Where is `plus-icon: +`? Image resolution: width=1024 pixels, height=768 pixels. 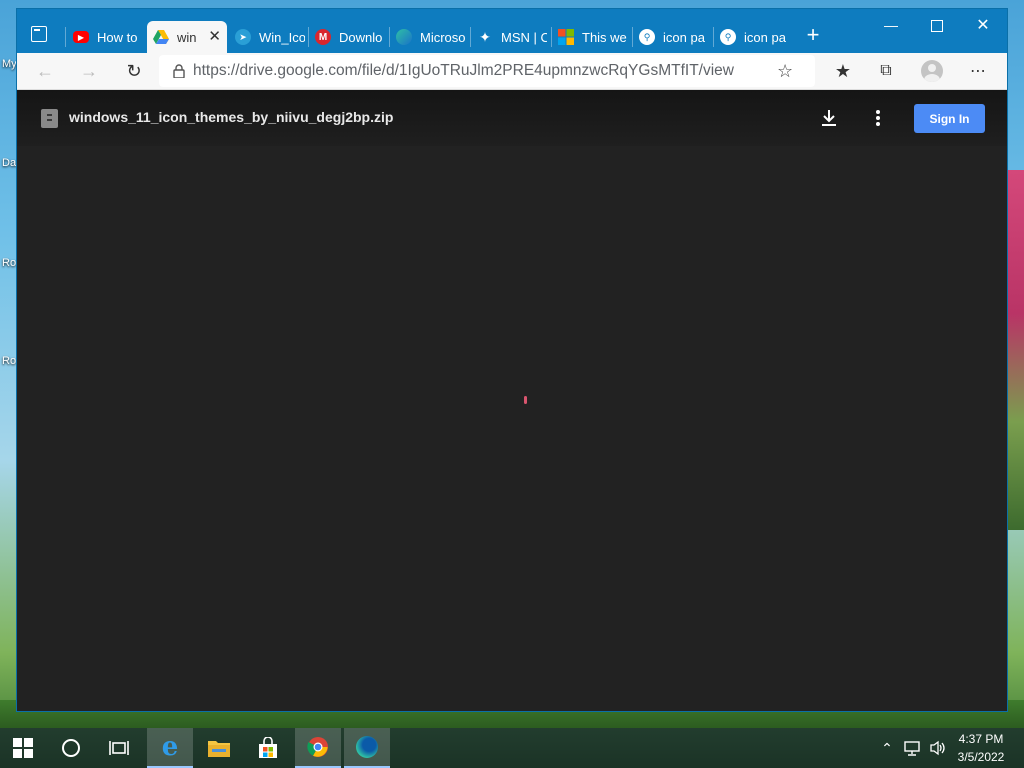 plus-icon: + is located at coordinates (813, 34).